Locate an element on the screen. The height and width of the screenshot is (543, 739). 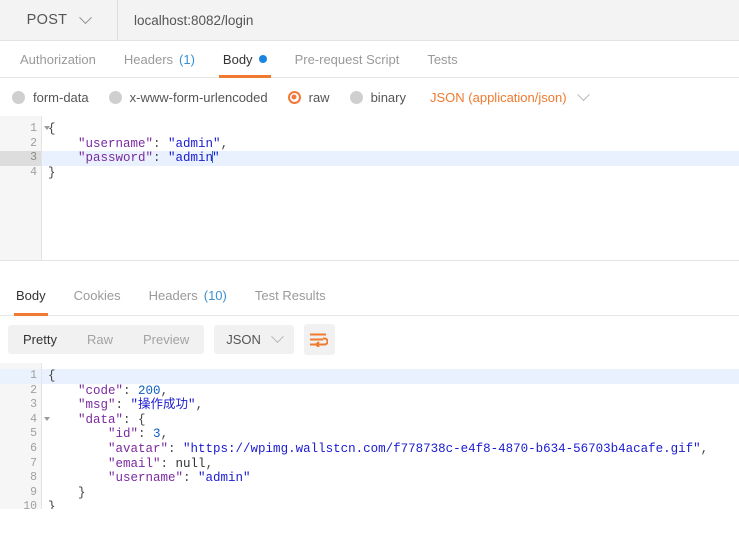
code-line: "email": null, is located at coordinates (161, 463).